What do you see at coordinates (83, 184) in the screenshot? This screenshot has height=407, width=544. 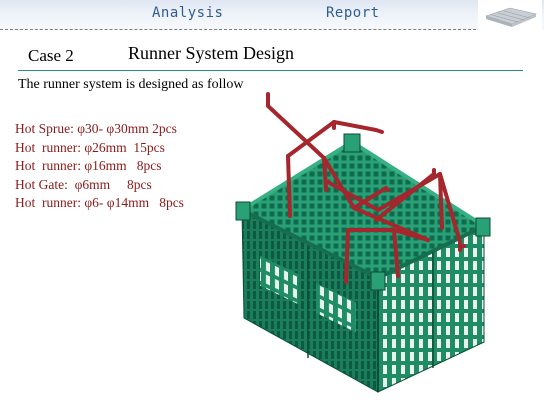 I see `spec-hot-gate: Hot Gate: φ6mm 8pcs` at bounding box center [83, 184].